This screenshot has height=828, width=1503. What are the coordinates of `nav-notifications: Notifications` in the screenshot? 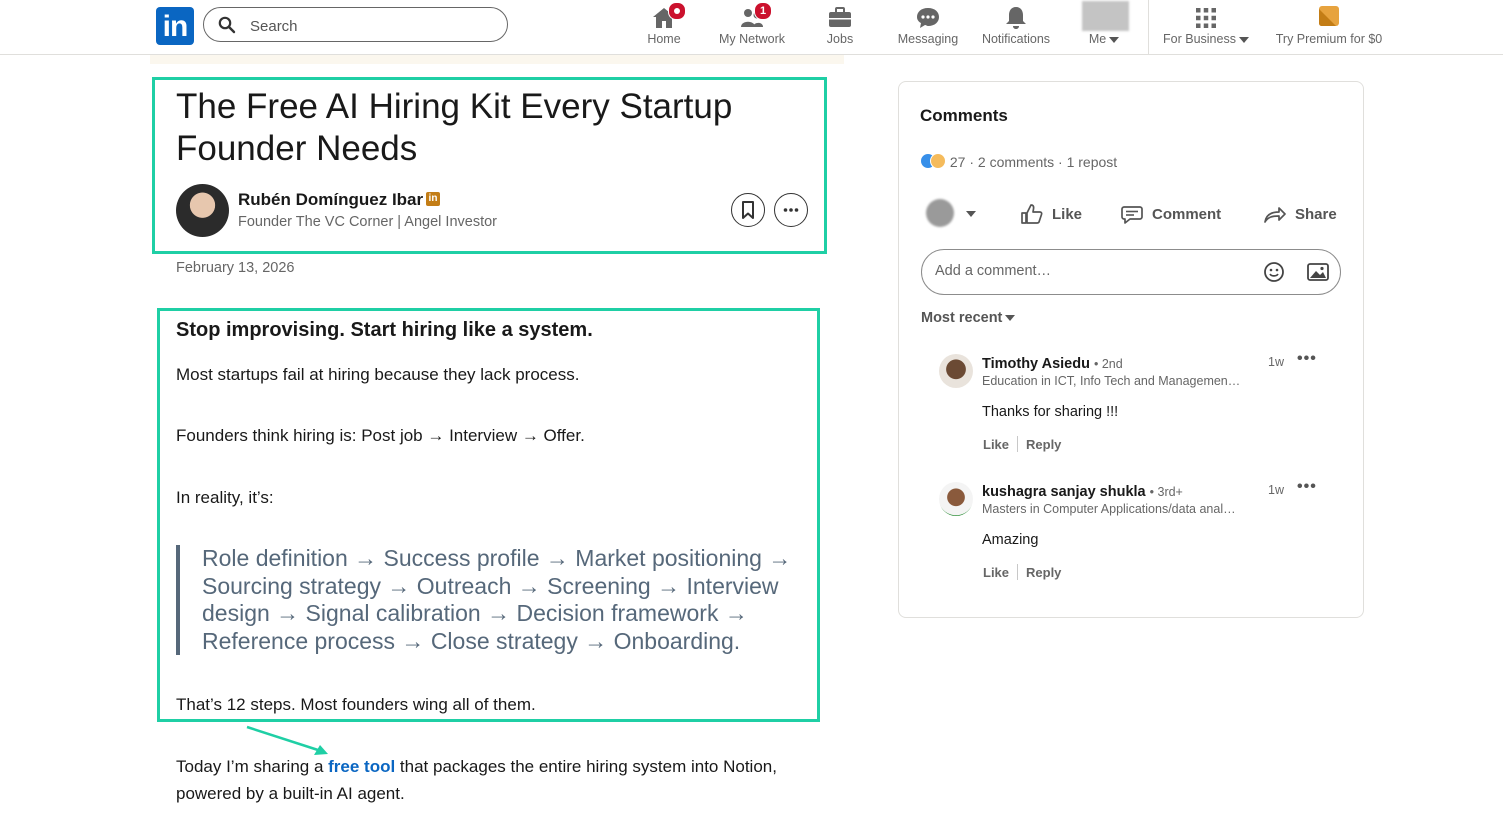 It's located at (1016, 27).